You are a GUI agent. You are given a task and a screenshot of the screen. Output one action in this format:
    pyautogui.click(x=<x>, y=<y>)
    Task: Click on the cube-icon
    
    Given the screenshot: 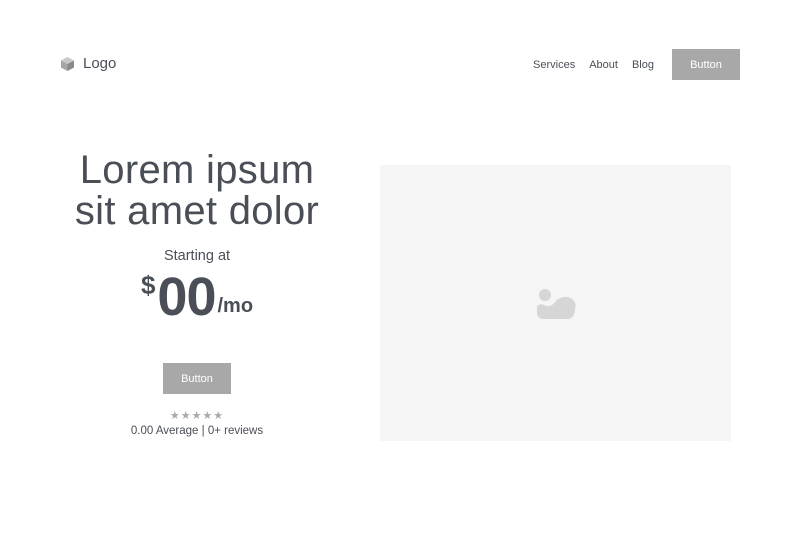 What is the action you would take?
    pyautogui.click(x=67, y=64)
    